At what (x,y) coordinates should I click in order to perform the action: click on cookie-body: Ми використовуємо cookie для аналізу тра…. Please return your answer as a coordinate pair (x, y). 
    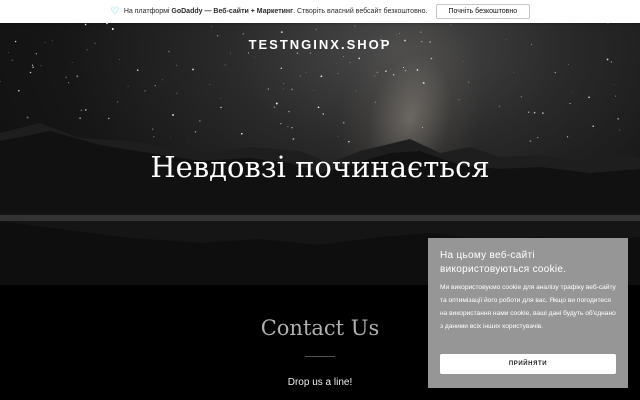
    Looking at the image, I should click on (528, 307).